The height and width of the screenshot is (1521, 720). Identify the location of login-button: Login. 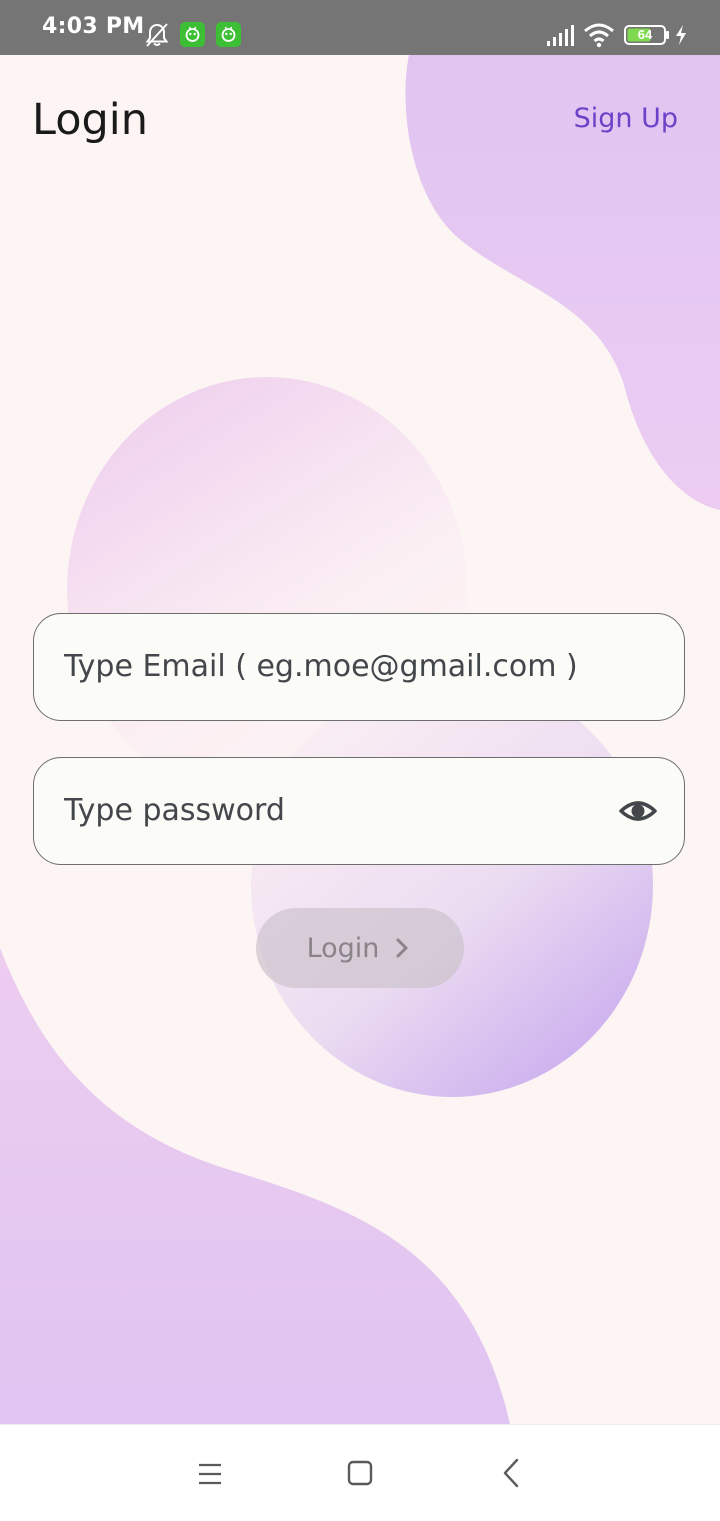
(360, 948).